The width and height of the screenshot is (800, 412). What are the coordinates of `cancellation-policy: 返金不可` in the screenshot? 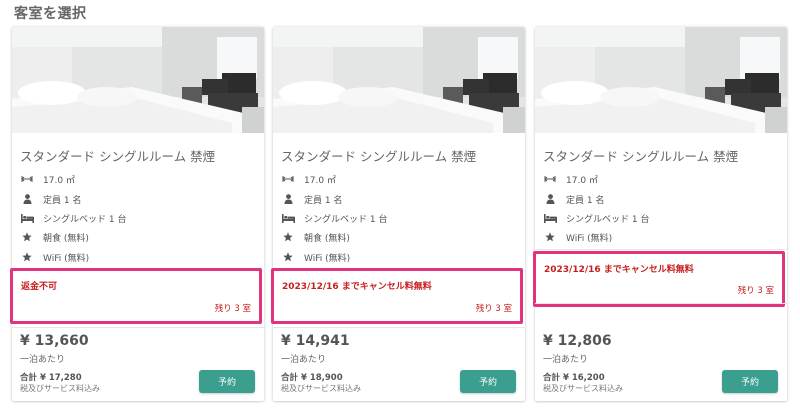 It's located at (39, 287).